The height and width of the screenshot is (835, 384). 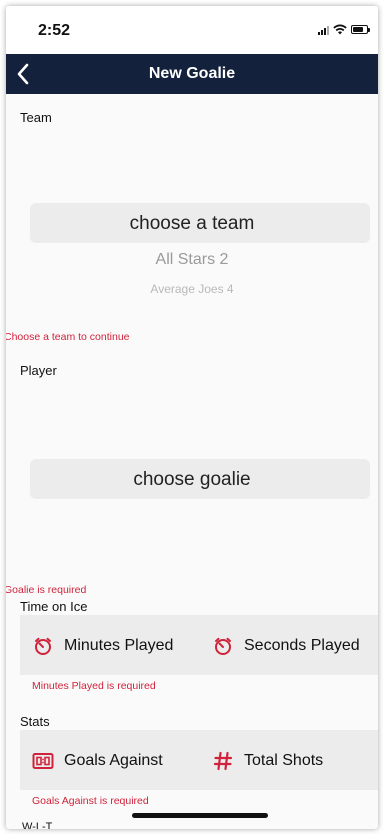 What do you see at coordinates (360, 29) in the screenshot?
I see `battery-icon` at bounding box center [360, 29].